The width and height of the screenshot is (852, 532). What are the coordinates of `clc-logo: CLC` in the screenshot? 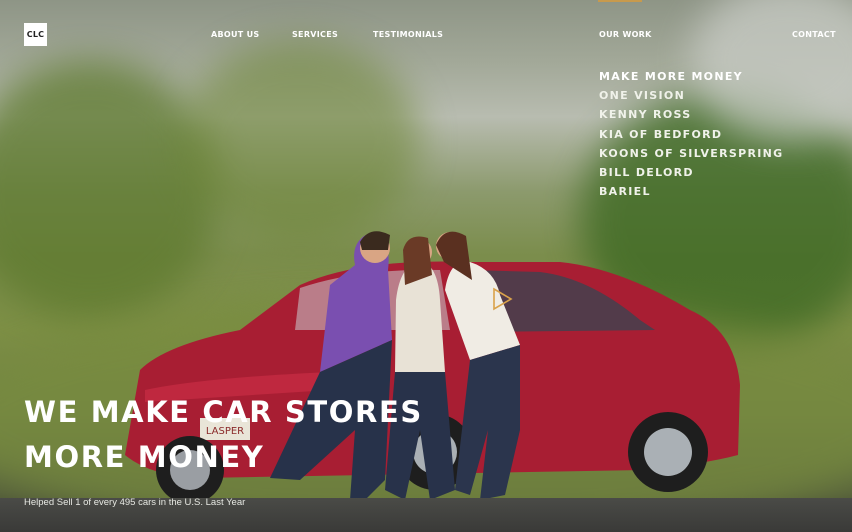 It's located at (35, 34).